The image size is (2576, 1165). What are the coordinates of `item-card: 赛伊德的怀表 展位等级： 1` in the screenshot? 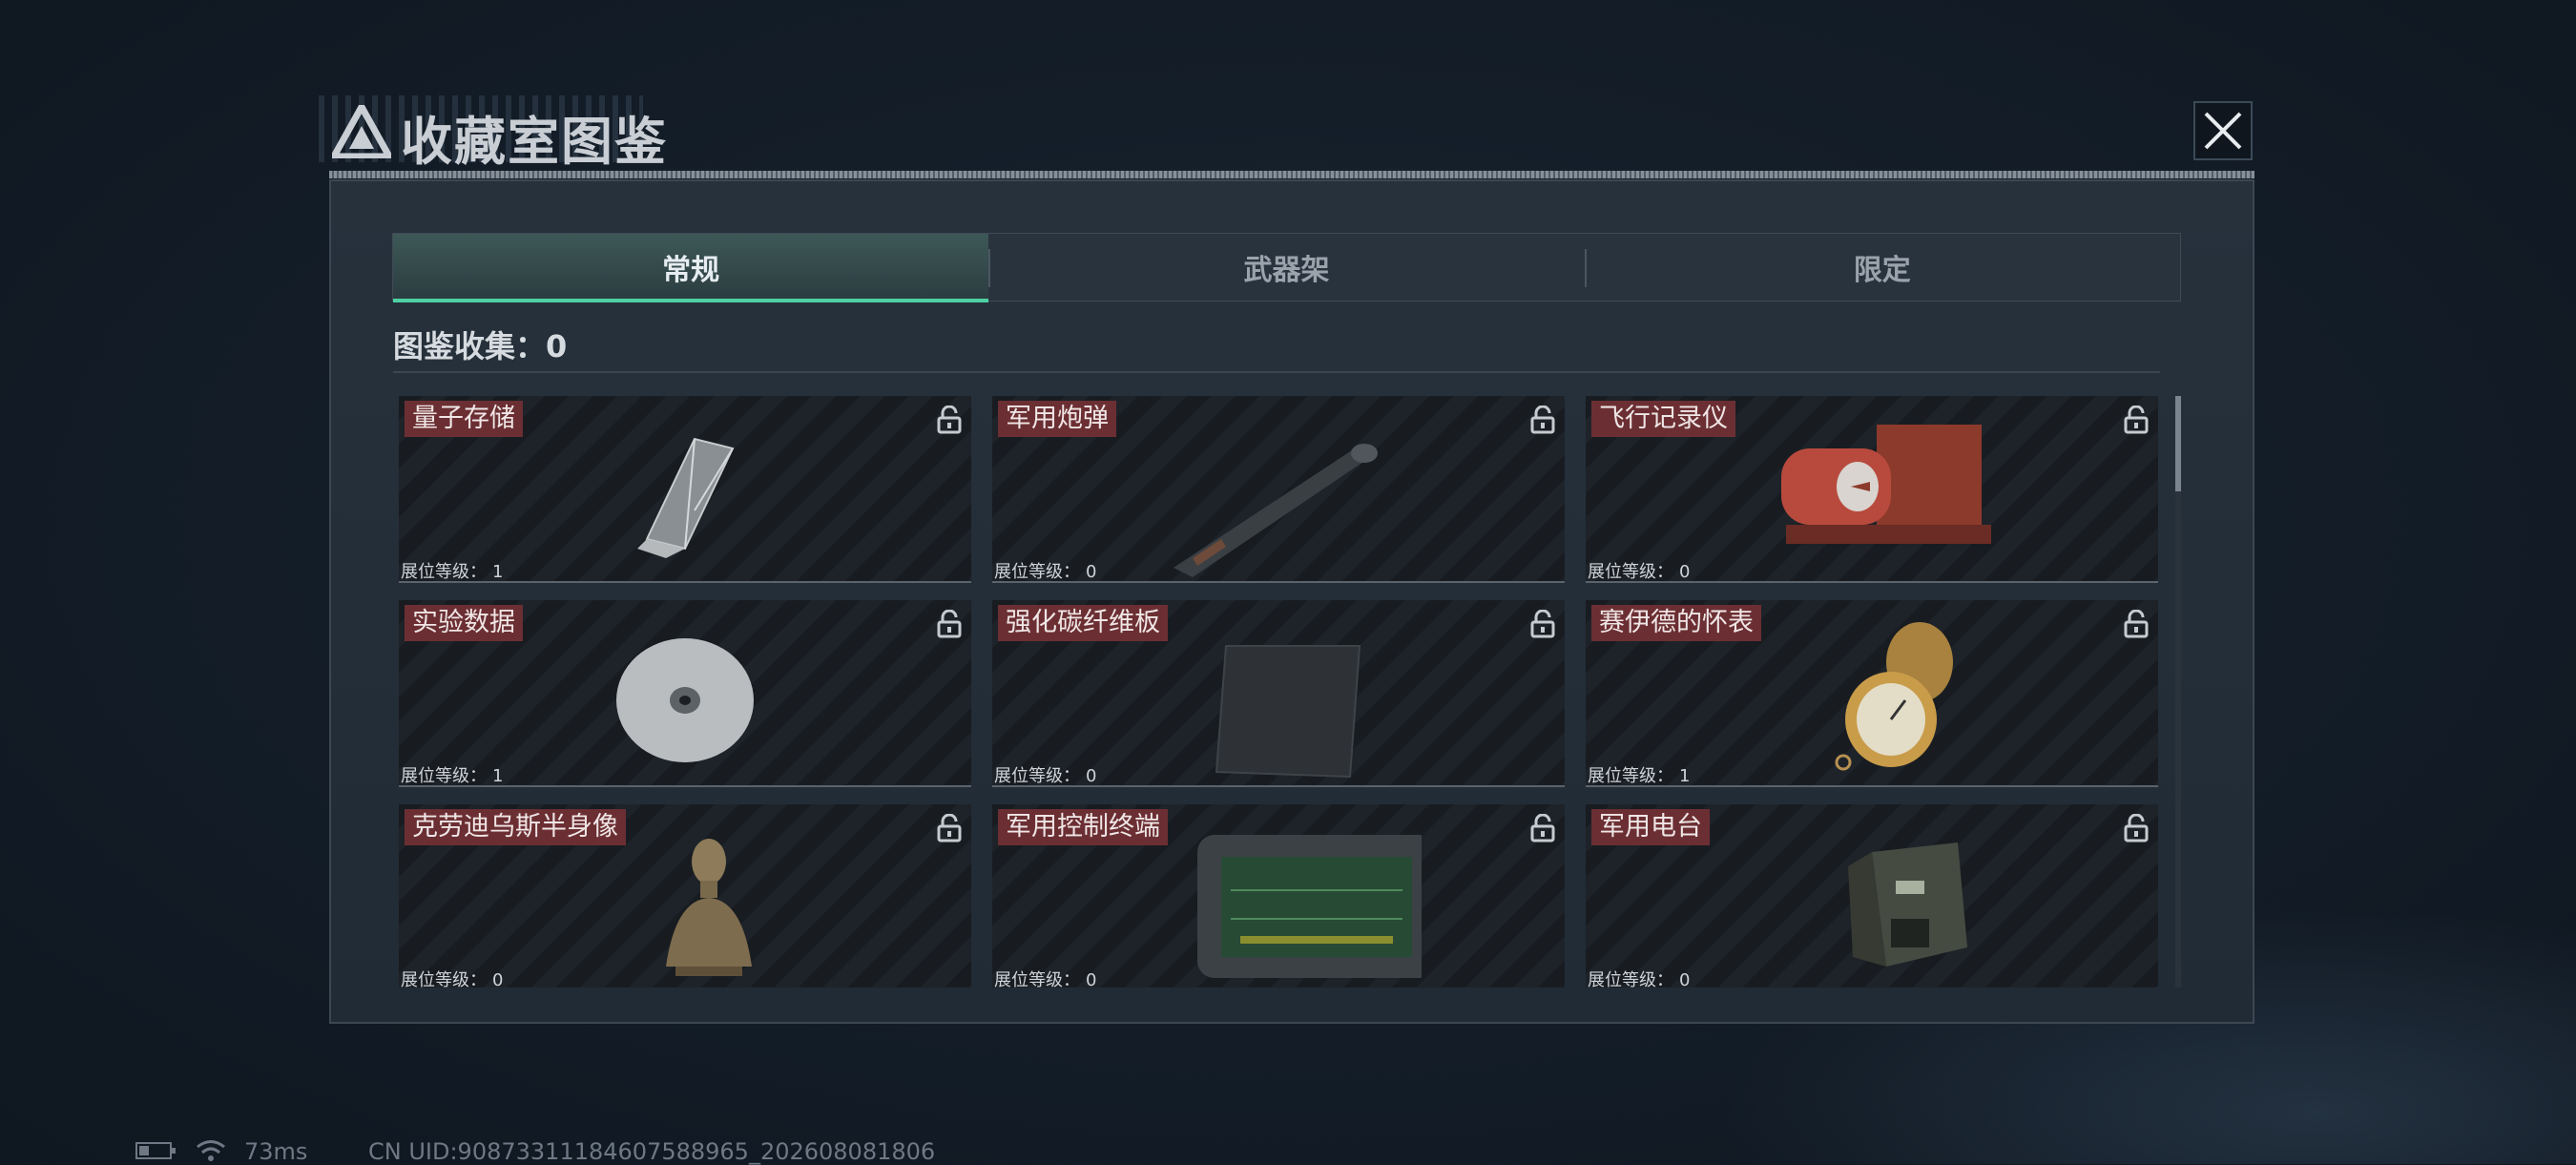 It's located at (1872, 693).